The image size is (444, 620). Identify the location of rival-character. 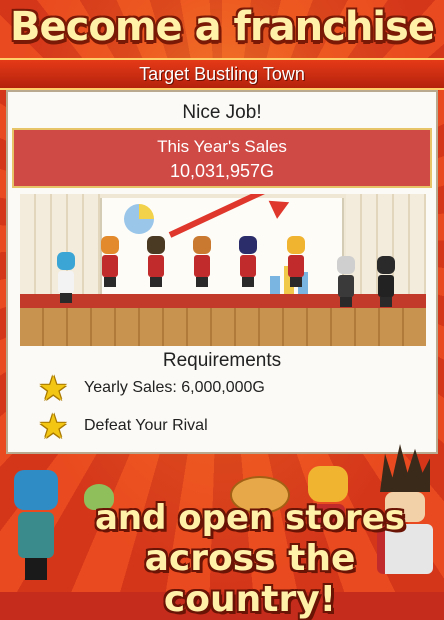
(386, 281).